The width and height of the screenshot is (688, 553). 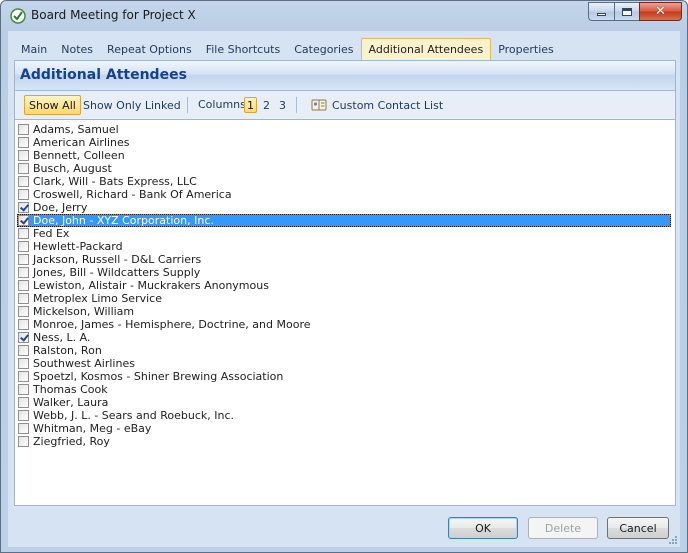 What do you see at coordinates (344, 415) in the screenshot?
I see `list-item: Webb, J. L. - Sears and Roebuck, Inc.` at bounding box center [344, 415].